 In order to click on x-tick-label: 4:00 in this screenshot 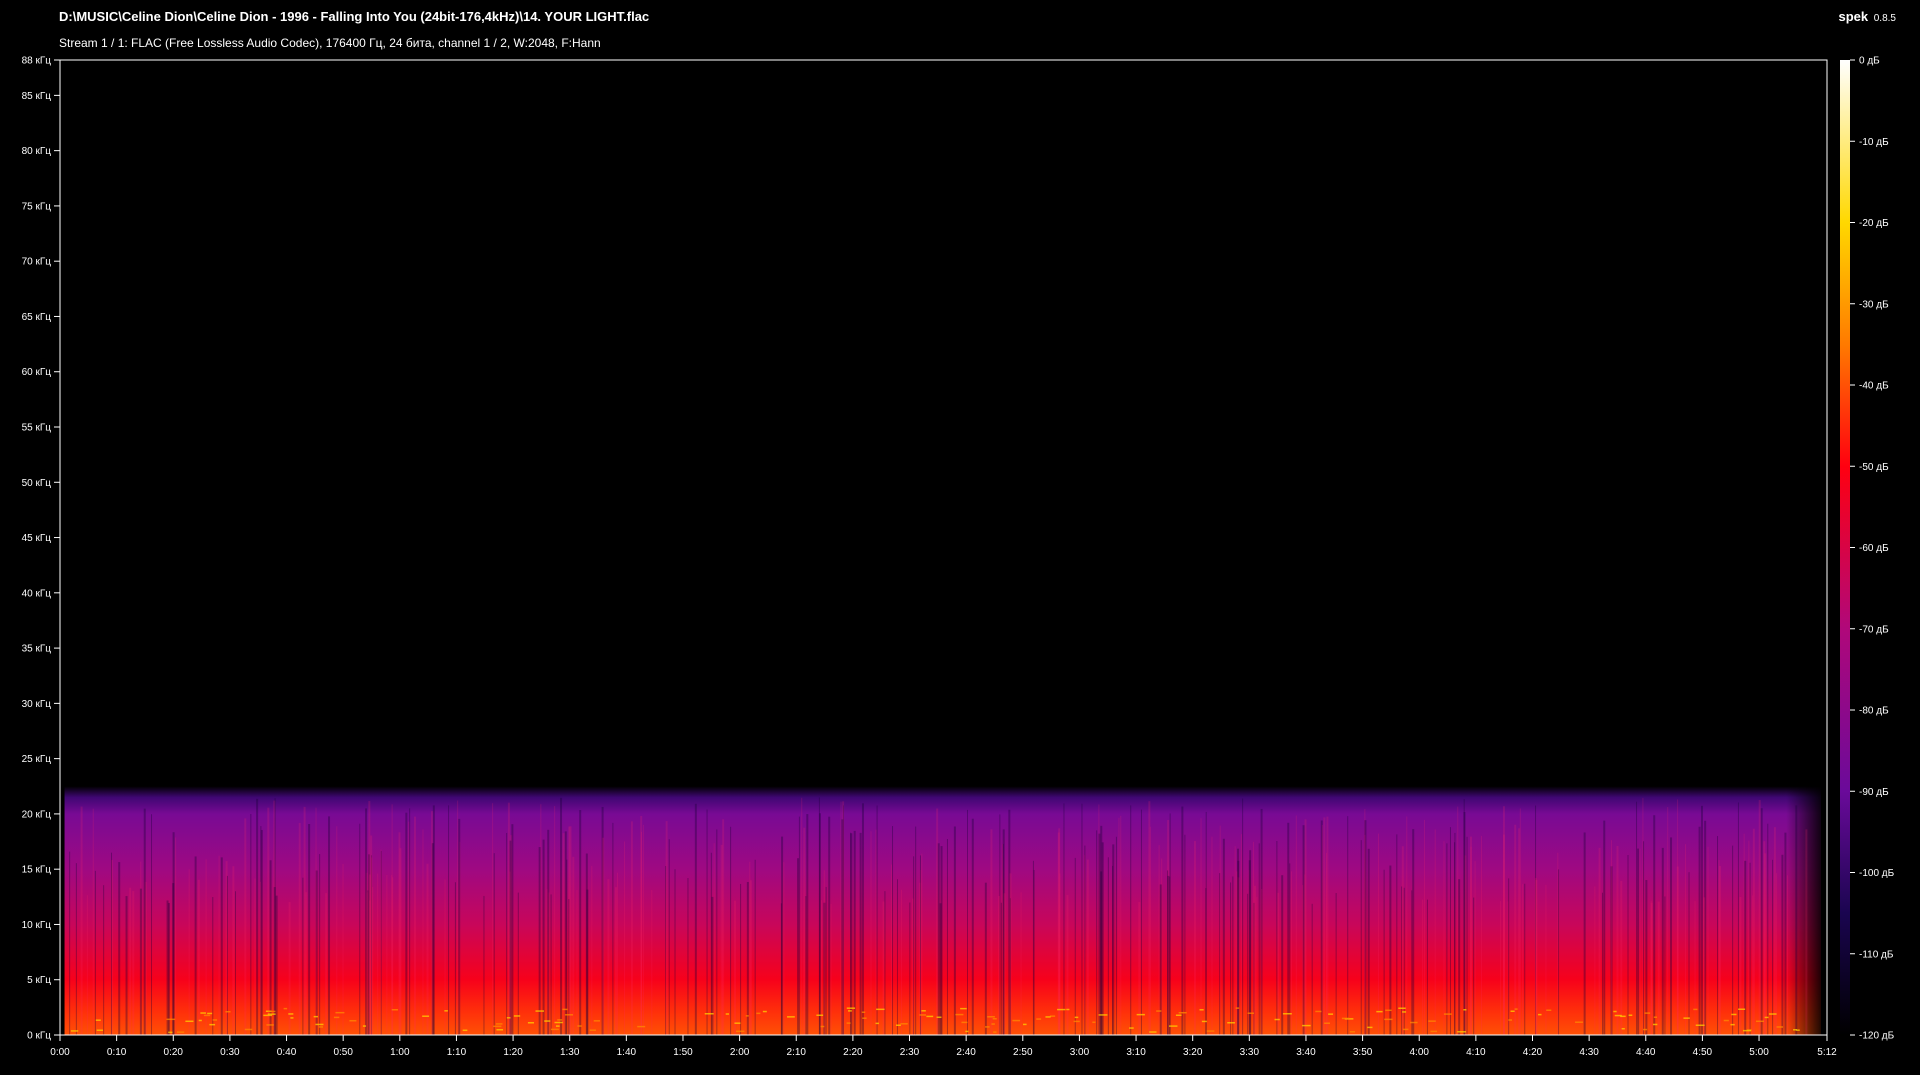, I will do `click(1419, 1052)`.